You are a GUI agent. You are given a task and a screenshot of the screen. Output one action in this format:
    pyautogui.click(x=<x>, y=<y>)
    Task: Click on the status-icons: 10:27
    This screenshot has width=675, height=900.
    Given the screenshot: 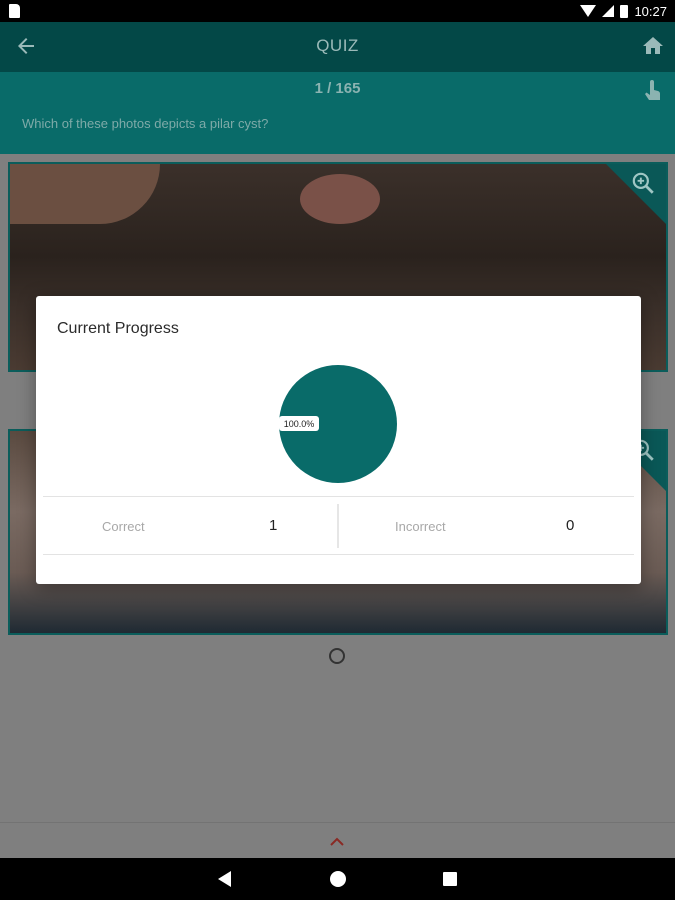 What is the action you would take?
    pyautogui.click(x=623, y=11)
    